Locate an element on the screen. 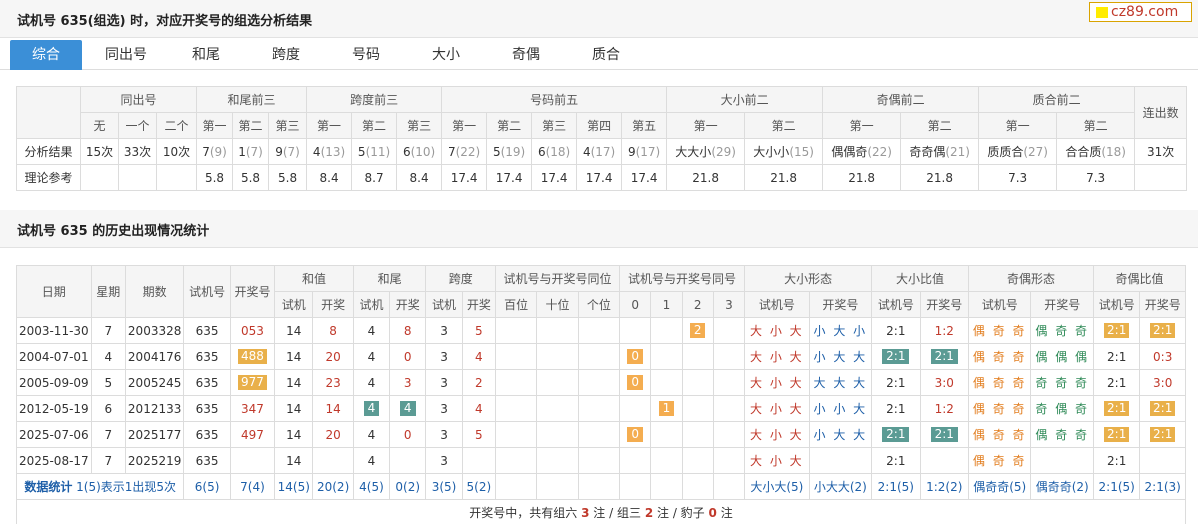  history-header-6: 和尾 is located at coordinates (389, 278).